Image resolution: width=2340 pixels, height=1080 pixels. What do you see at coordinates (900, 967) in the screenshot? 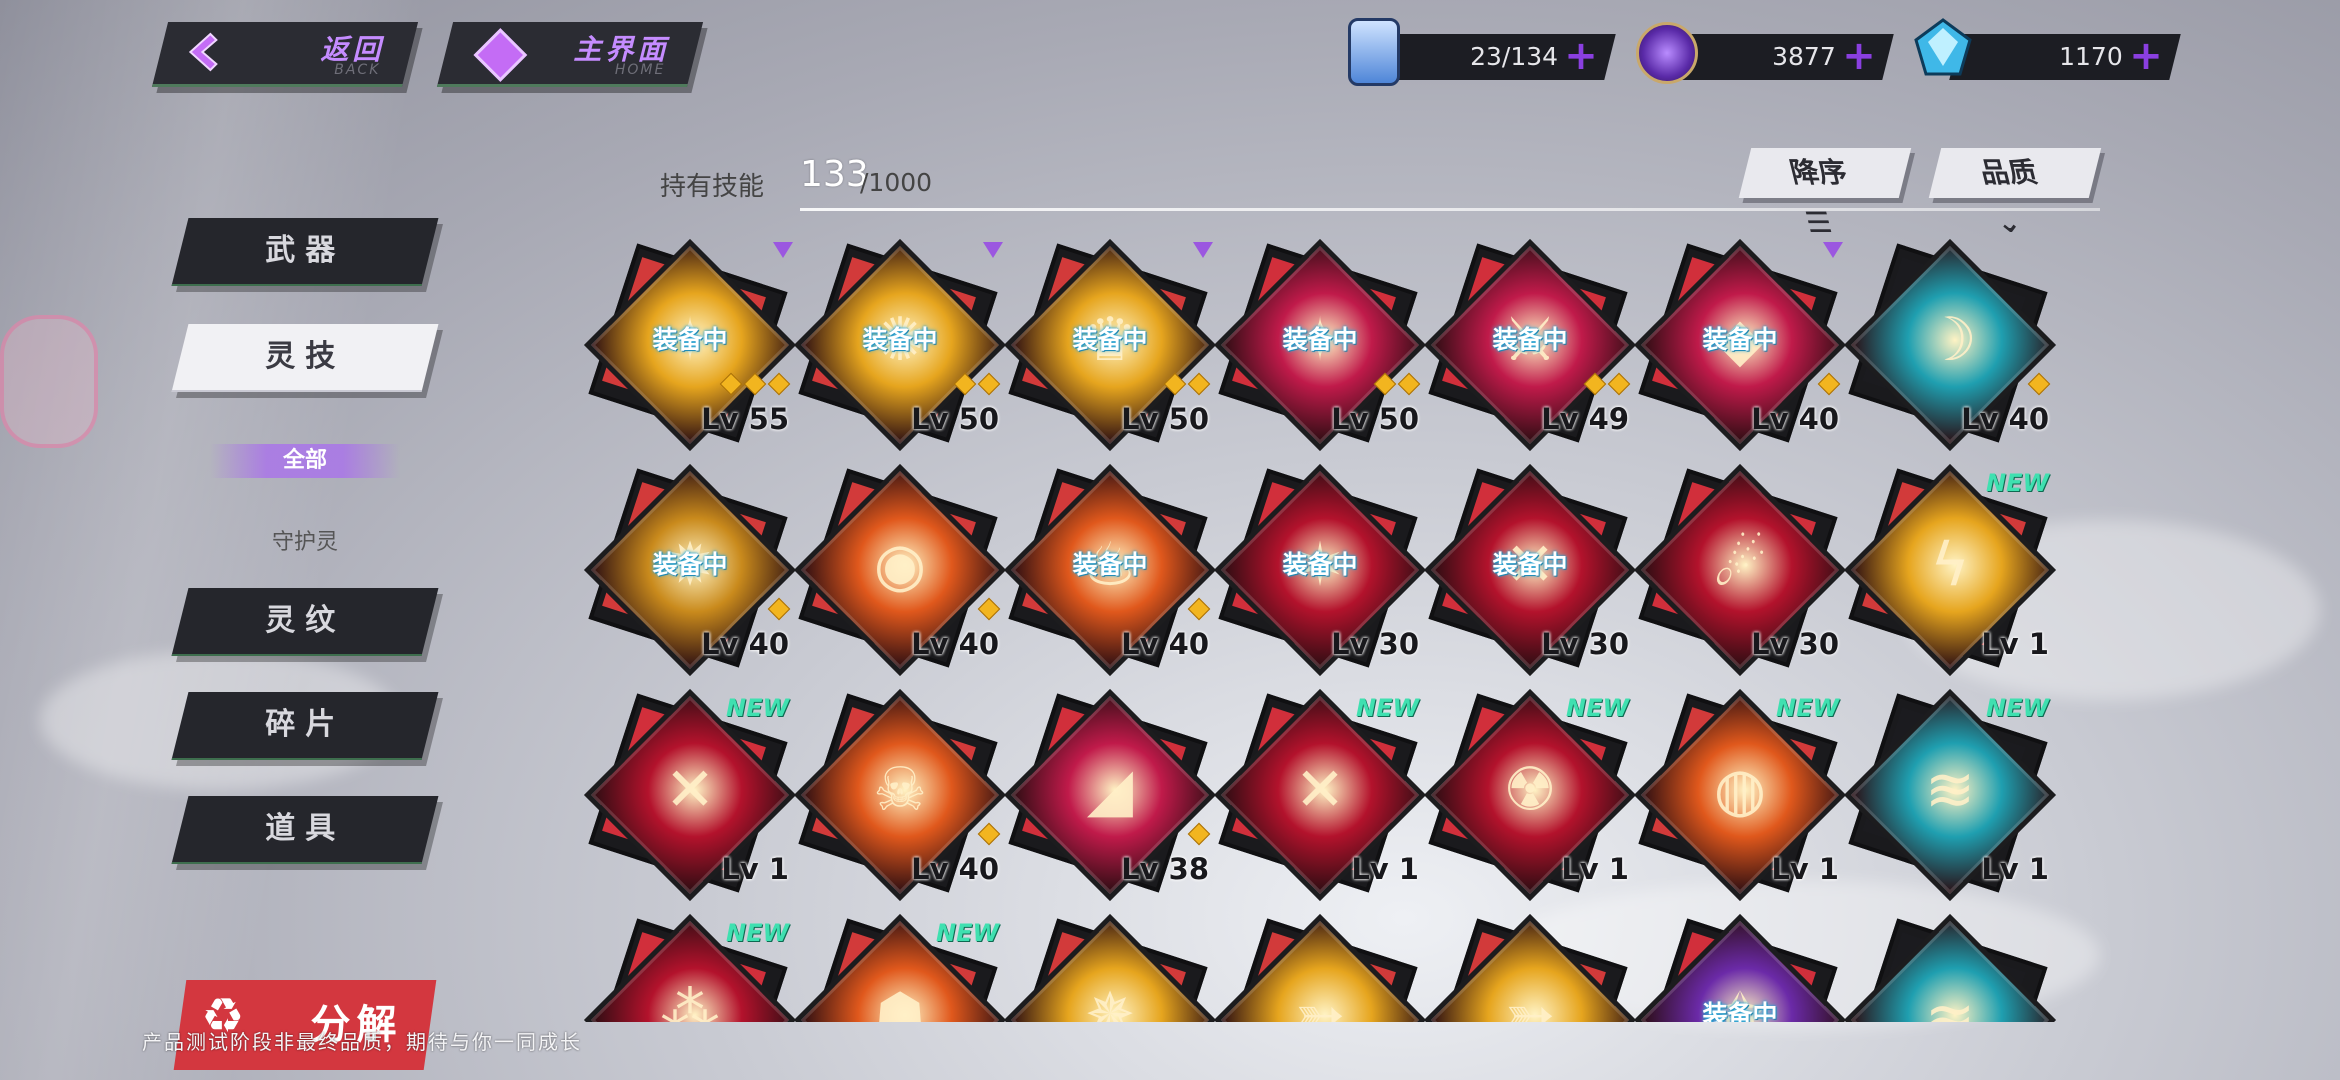
I see `skill-card: ☗ NEW` at bounding box center [900, 967].